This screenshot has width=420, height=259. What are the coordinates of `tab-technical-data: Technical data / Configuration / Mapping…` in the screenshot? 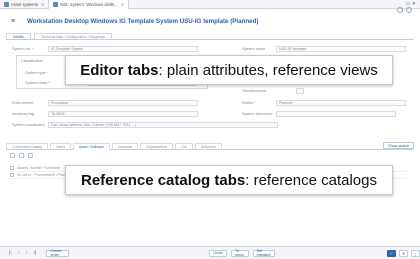 It's located at (72, 36).